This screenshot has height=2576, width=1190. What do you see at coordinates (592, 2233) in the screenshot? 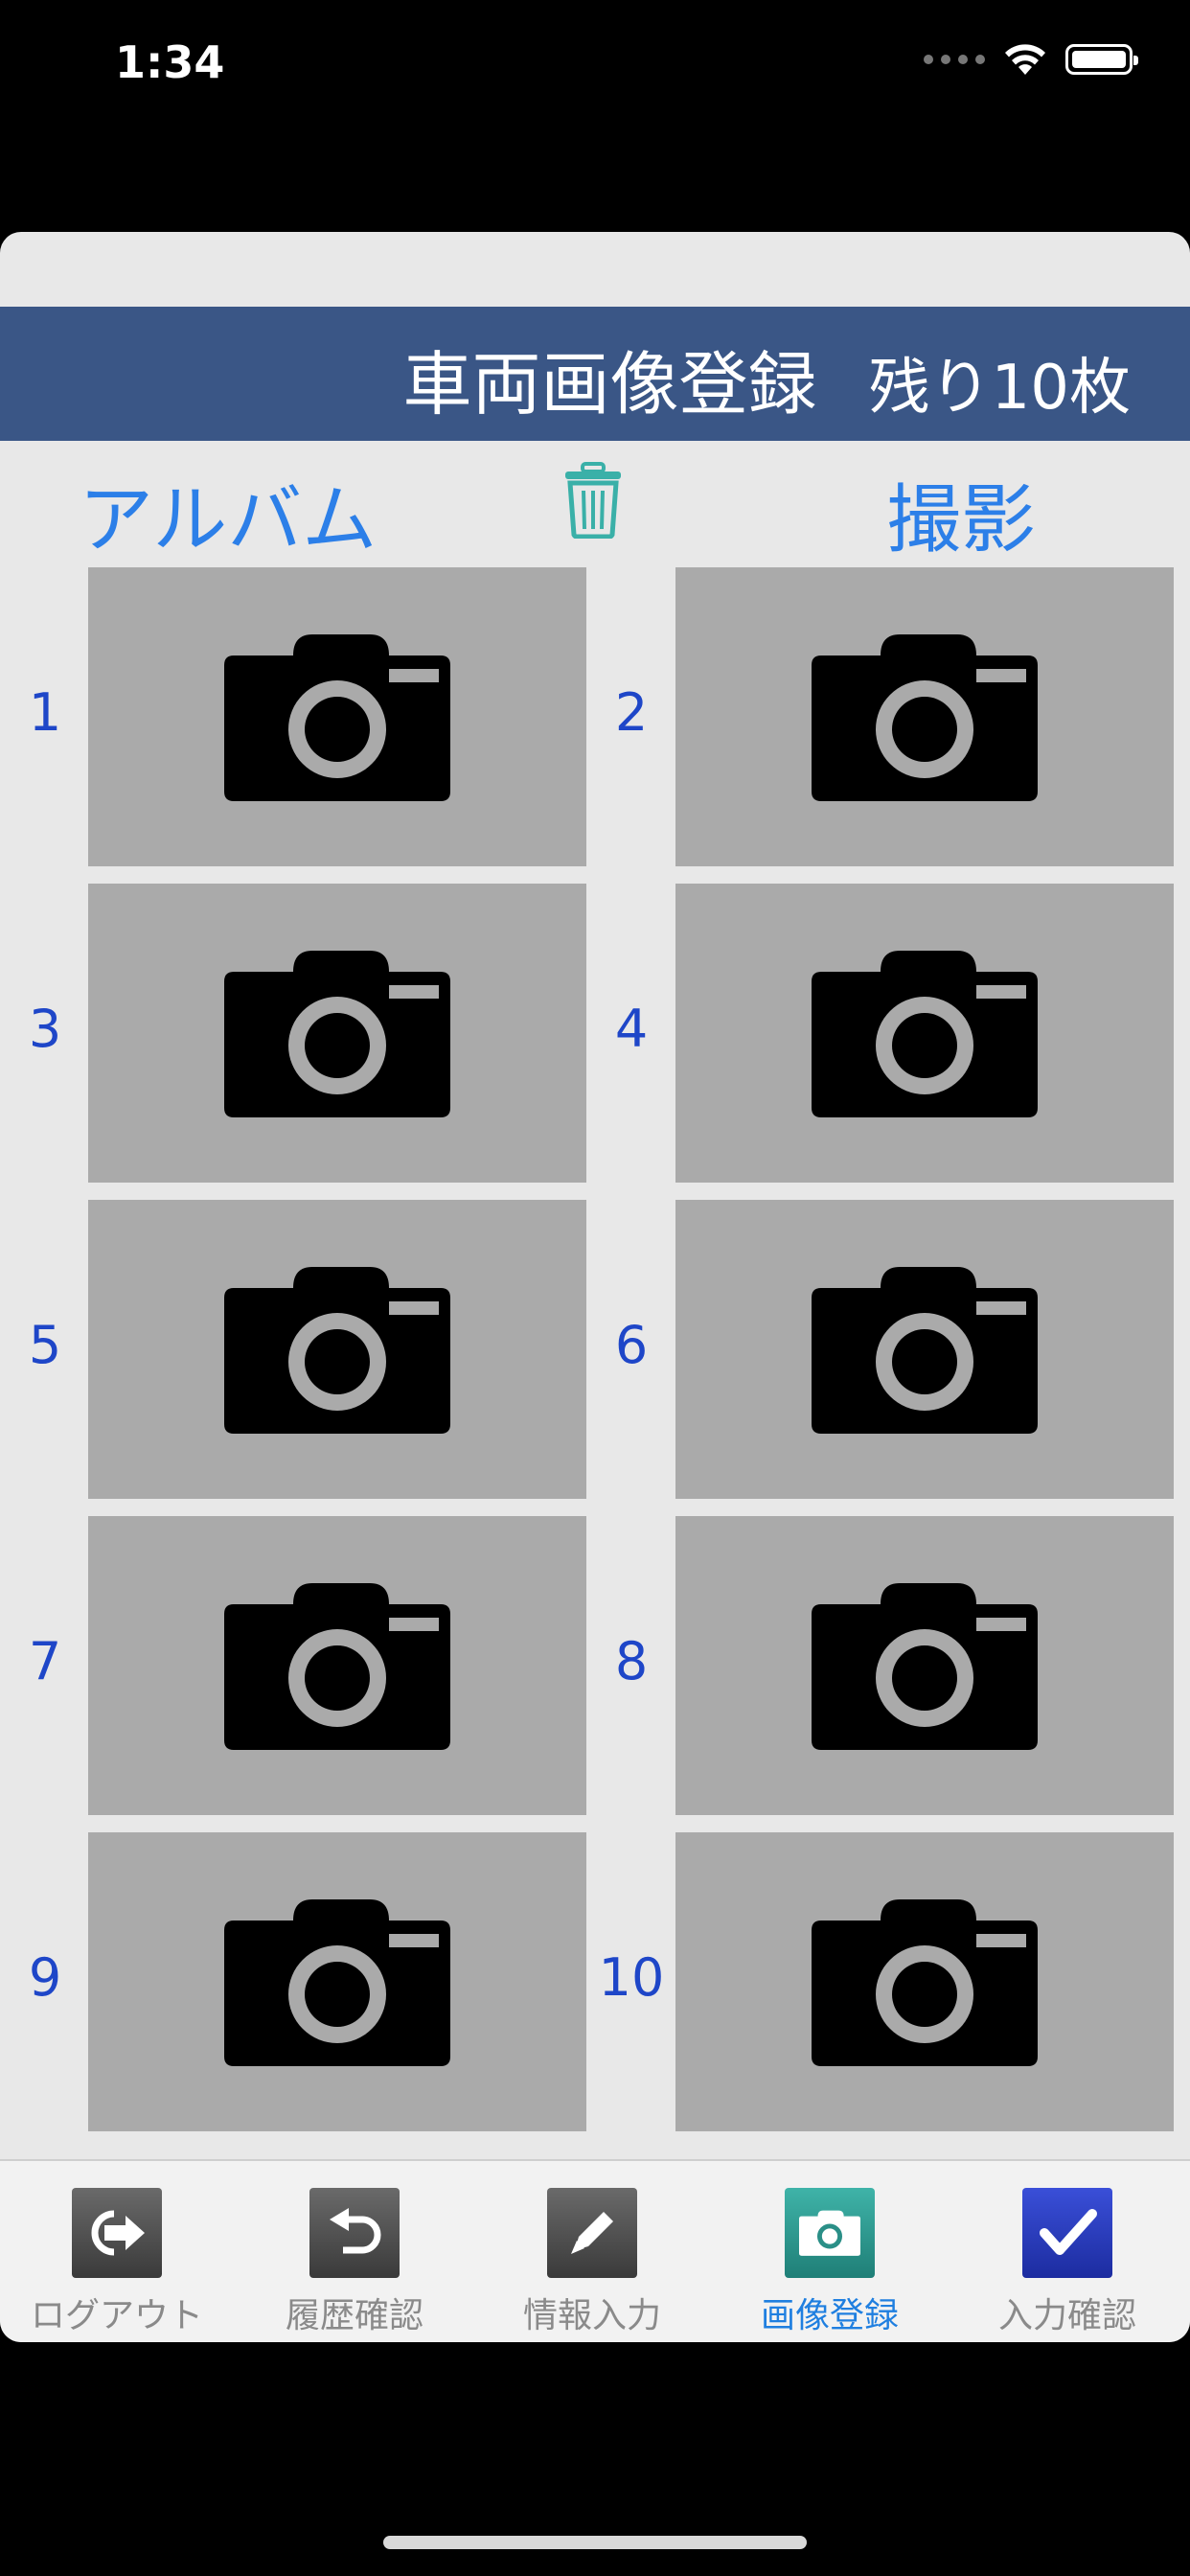
I see `pencil-icon` at bounding box center [592, 2233].